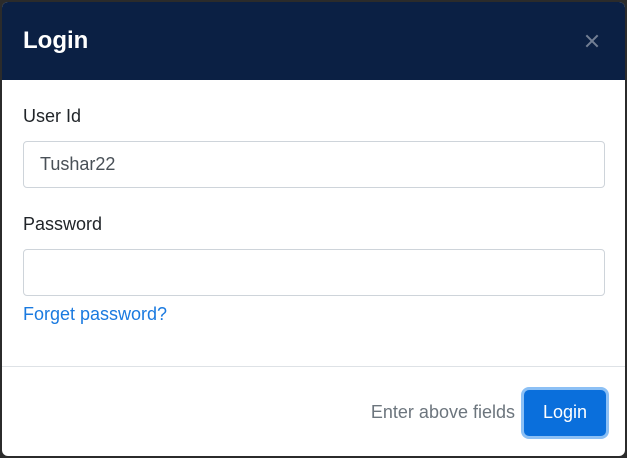 This screenshot has width=627, height=458. What do you see at coordinates (565, 412) in the screenshot?
I see `login-button: Login` at bounding box center [565, 412].